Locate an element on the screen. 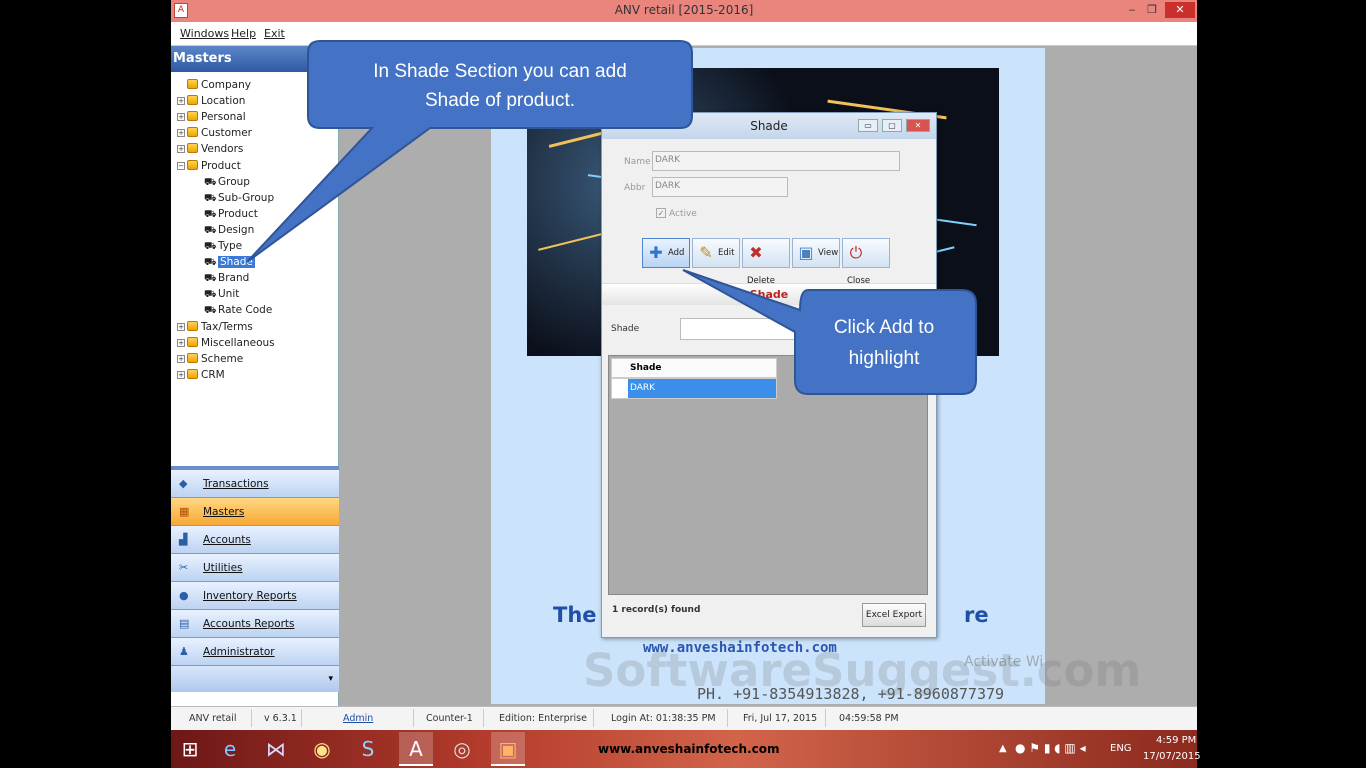 The height and width of the screenshot is (768, 1366). nav-label: Inventory Reports is located at coordinates (250, 596).